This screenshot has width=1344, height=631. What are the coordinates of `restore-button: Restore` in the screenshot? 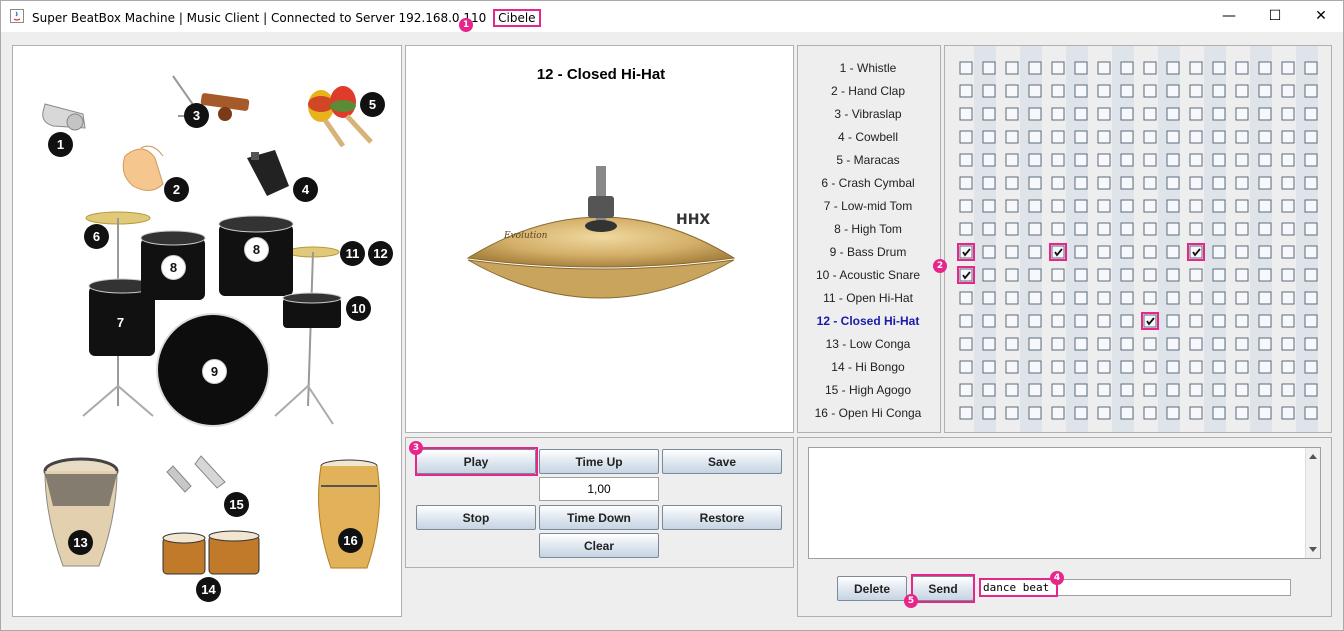 It's located at (722, 517).